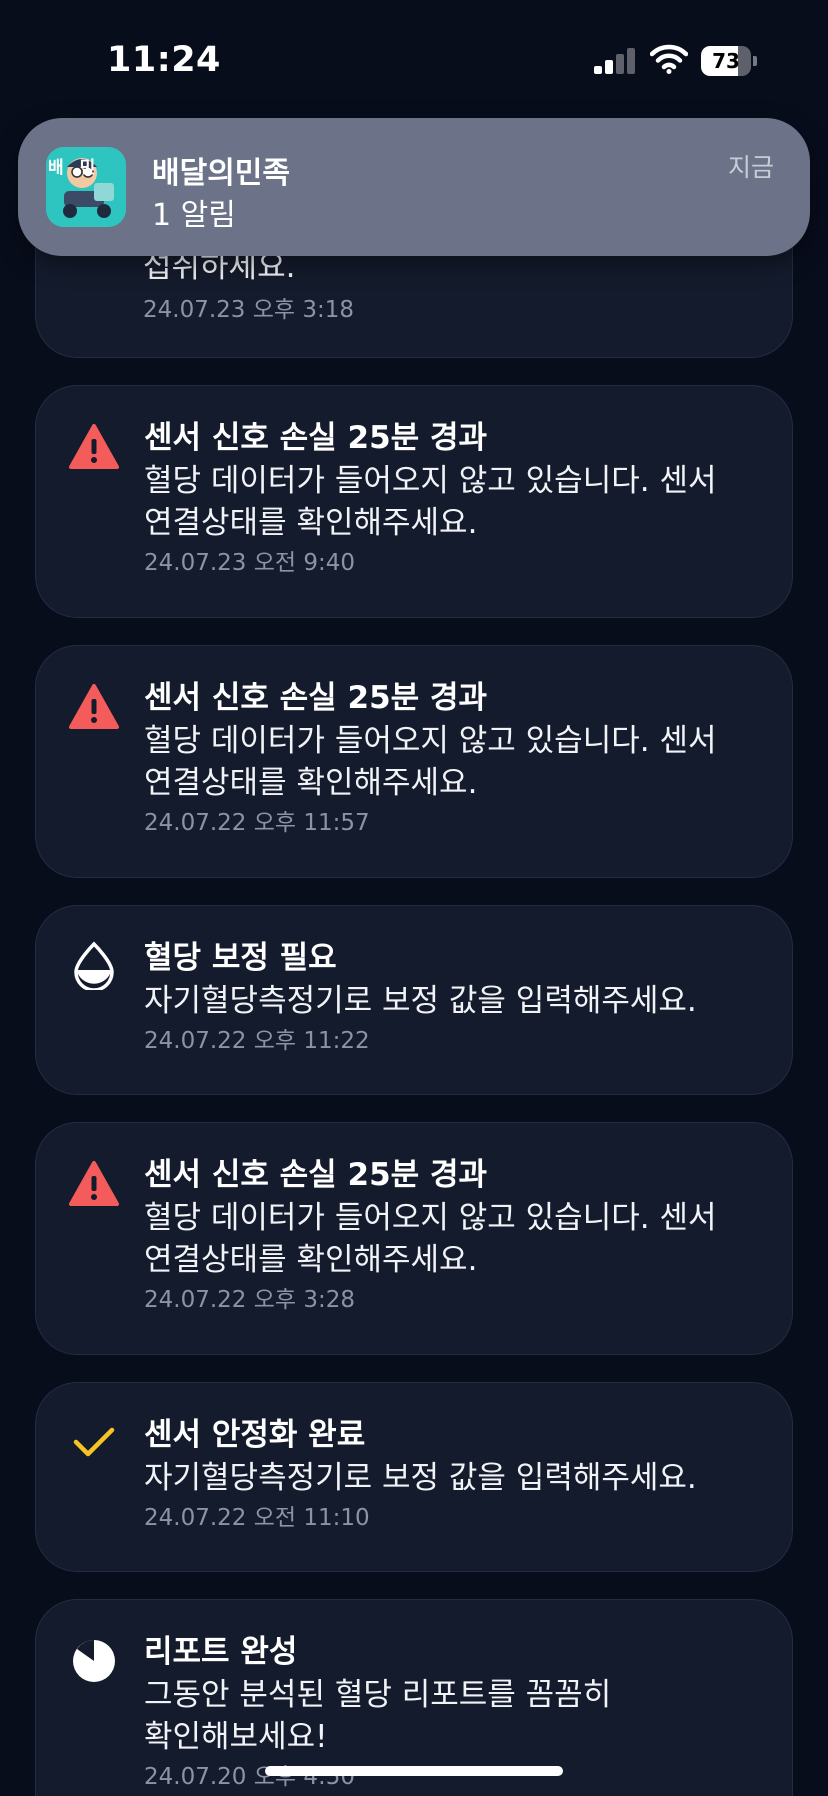 The width and height of the screenshot is (828, 1796). I want to click on home-indicator, so click(414, 1771).